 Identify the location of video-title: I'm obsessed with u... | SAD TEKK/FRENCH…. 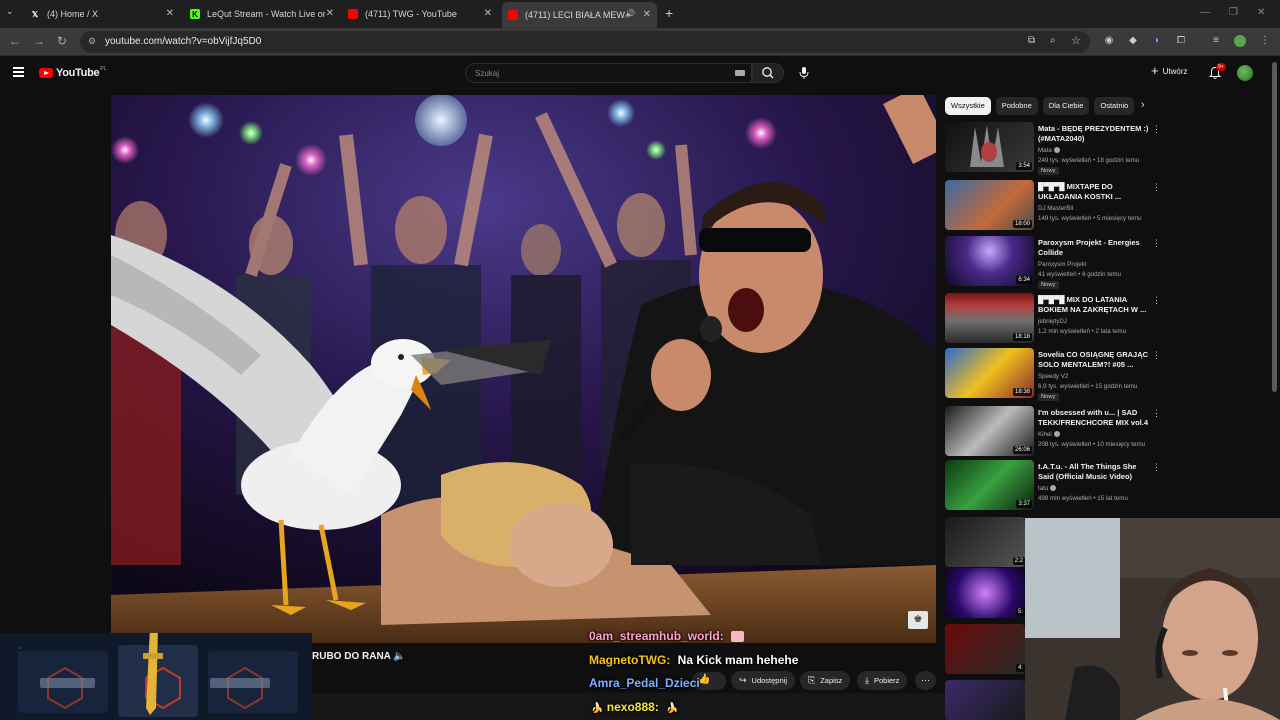
(1094, 418).